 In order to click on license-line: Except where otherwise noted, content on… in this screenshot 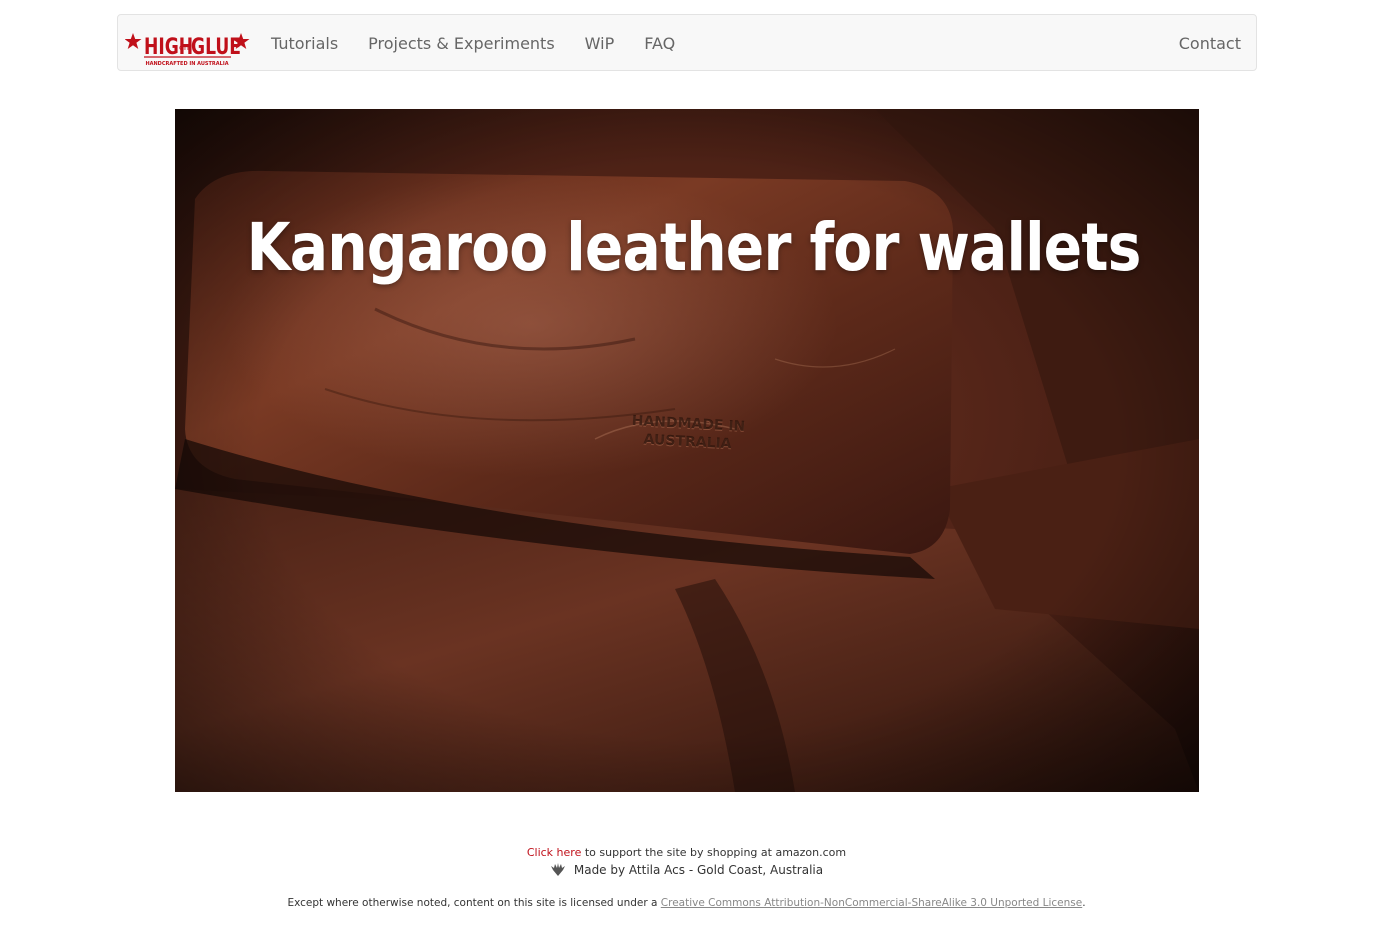, I will do `click(686, 903)`.